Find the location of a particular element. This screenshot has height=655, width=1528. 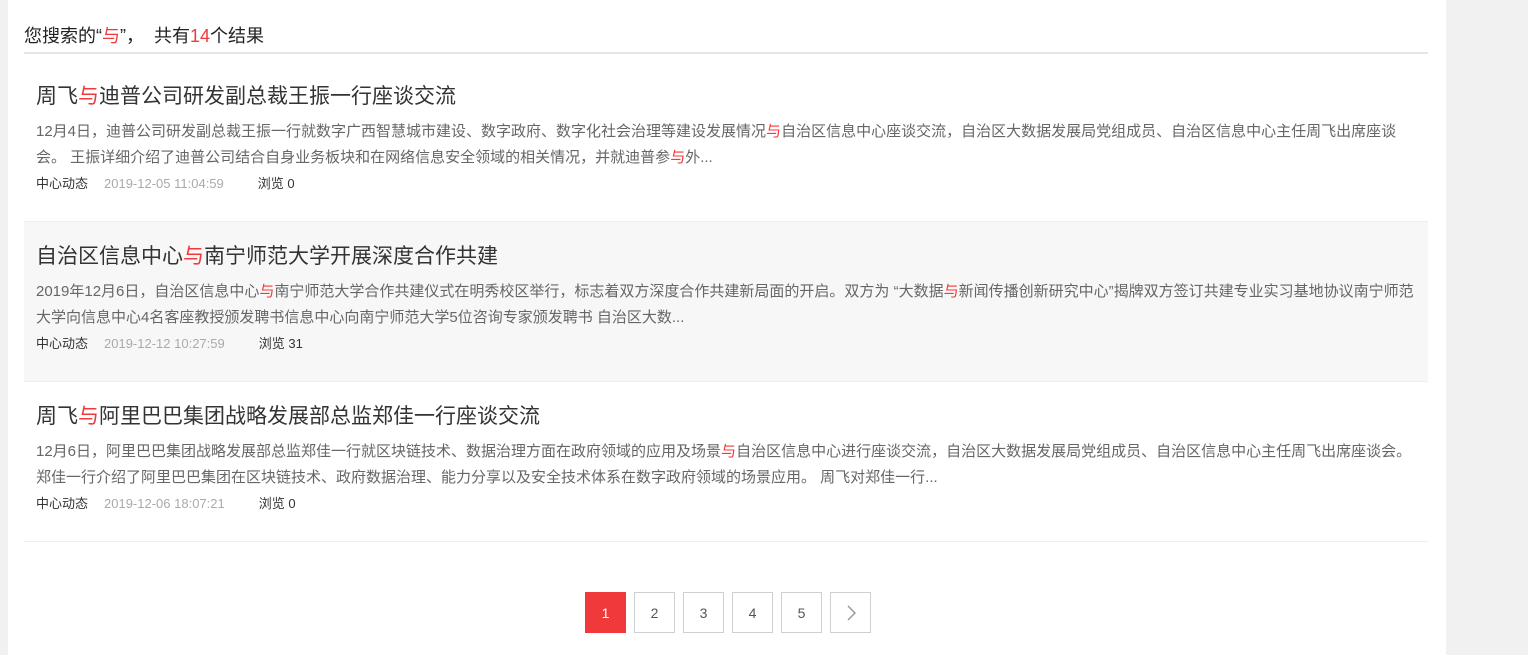

summary-mid: ”， 共有 is located at coordinates (155, 36).